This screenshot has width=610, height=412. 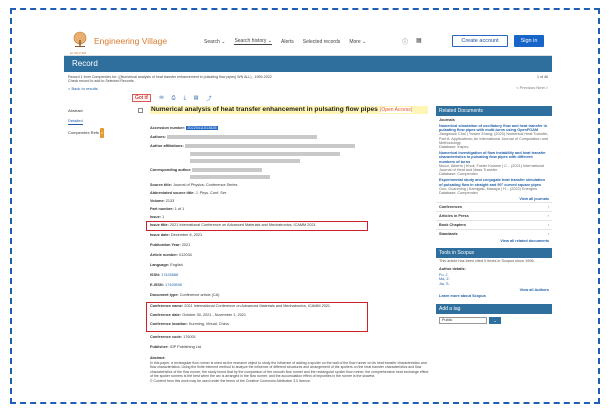 What do you see at coordinates (166, 315) in the screenshot?
I see `field-label: Conference date:` at bounding box center [166, 315].